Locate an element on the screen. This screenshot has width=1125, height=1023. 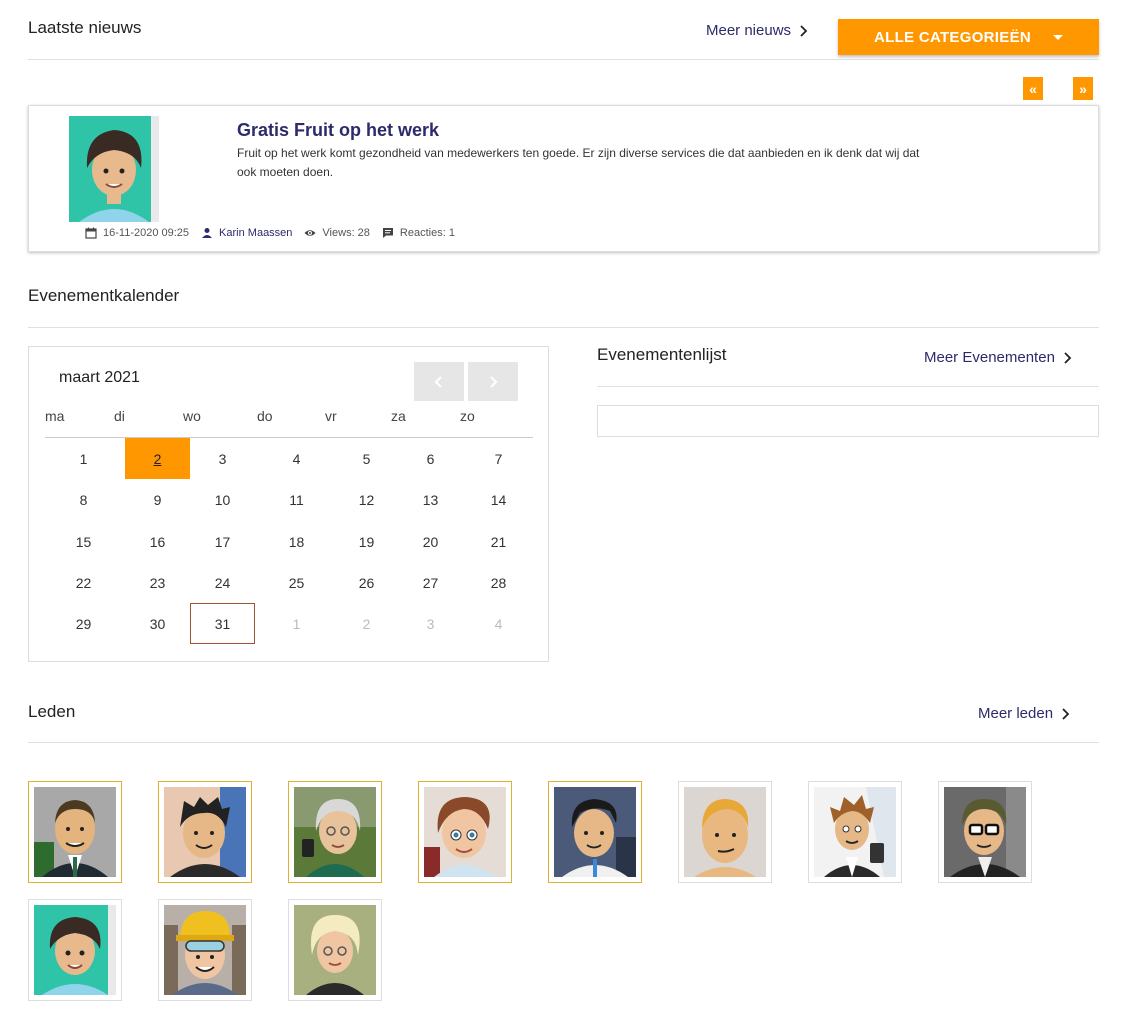
all-categories-dropdown: ALLE CATEGORIEËN is located at coordinates (968, 37).